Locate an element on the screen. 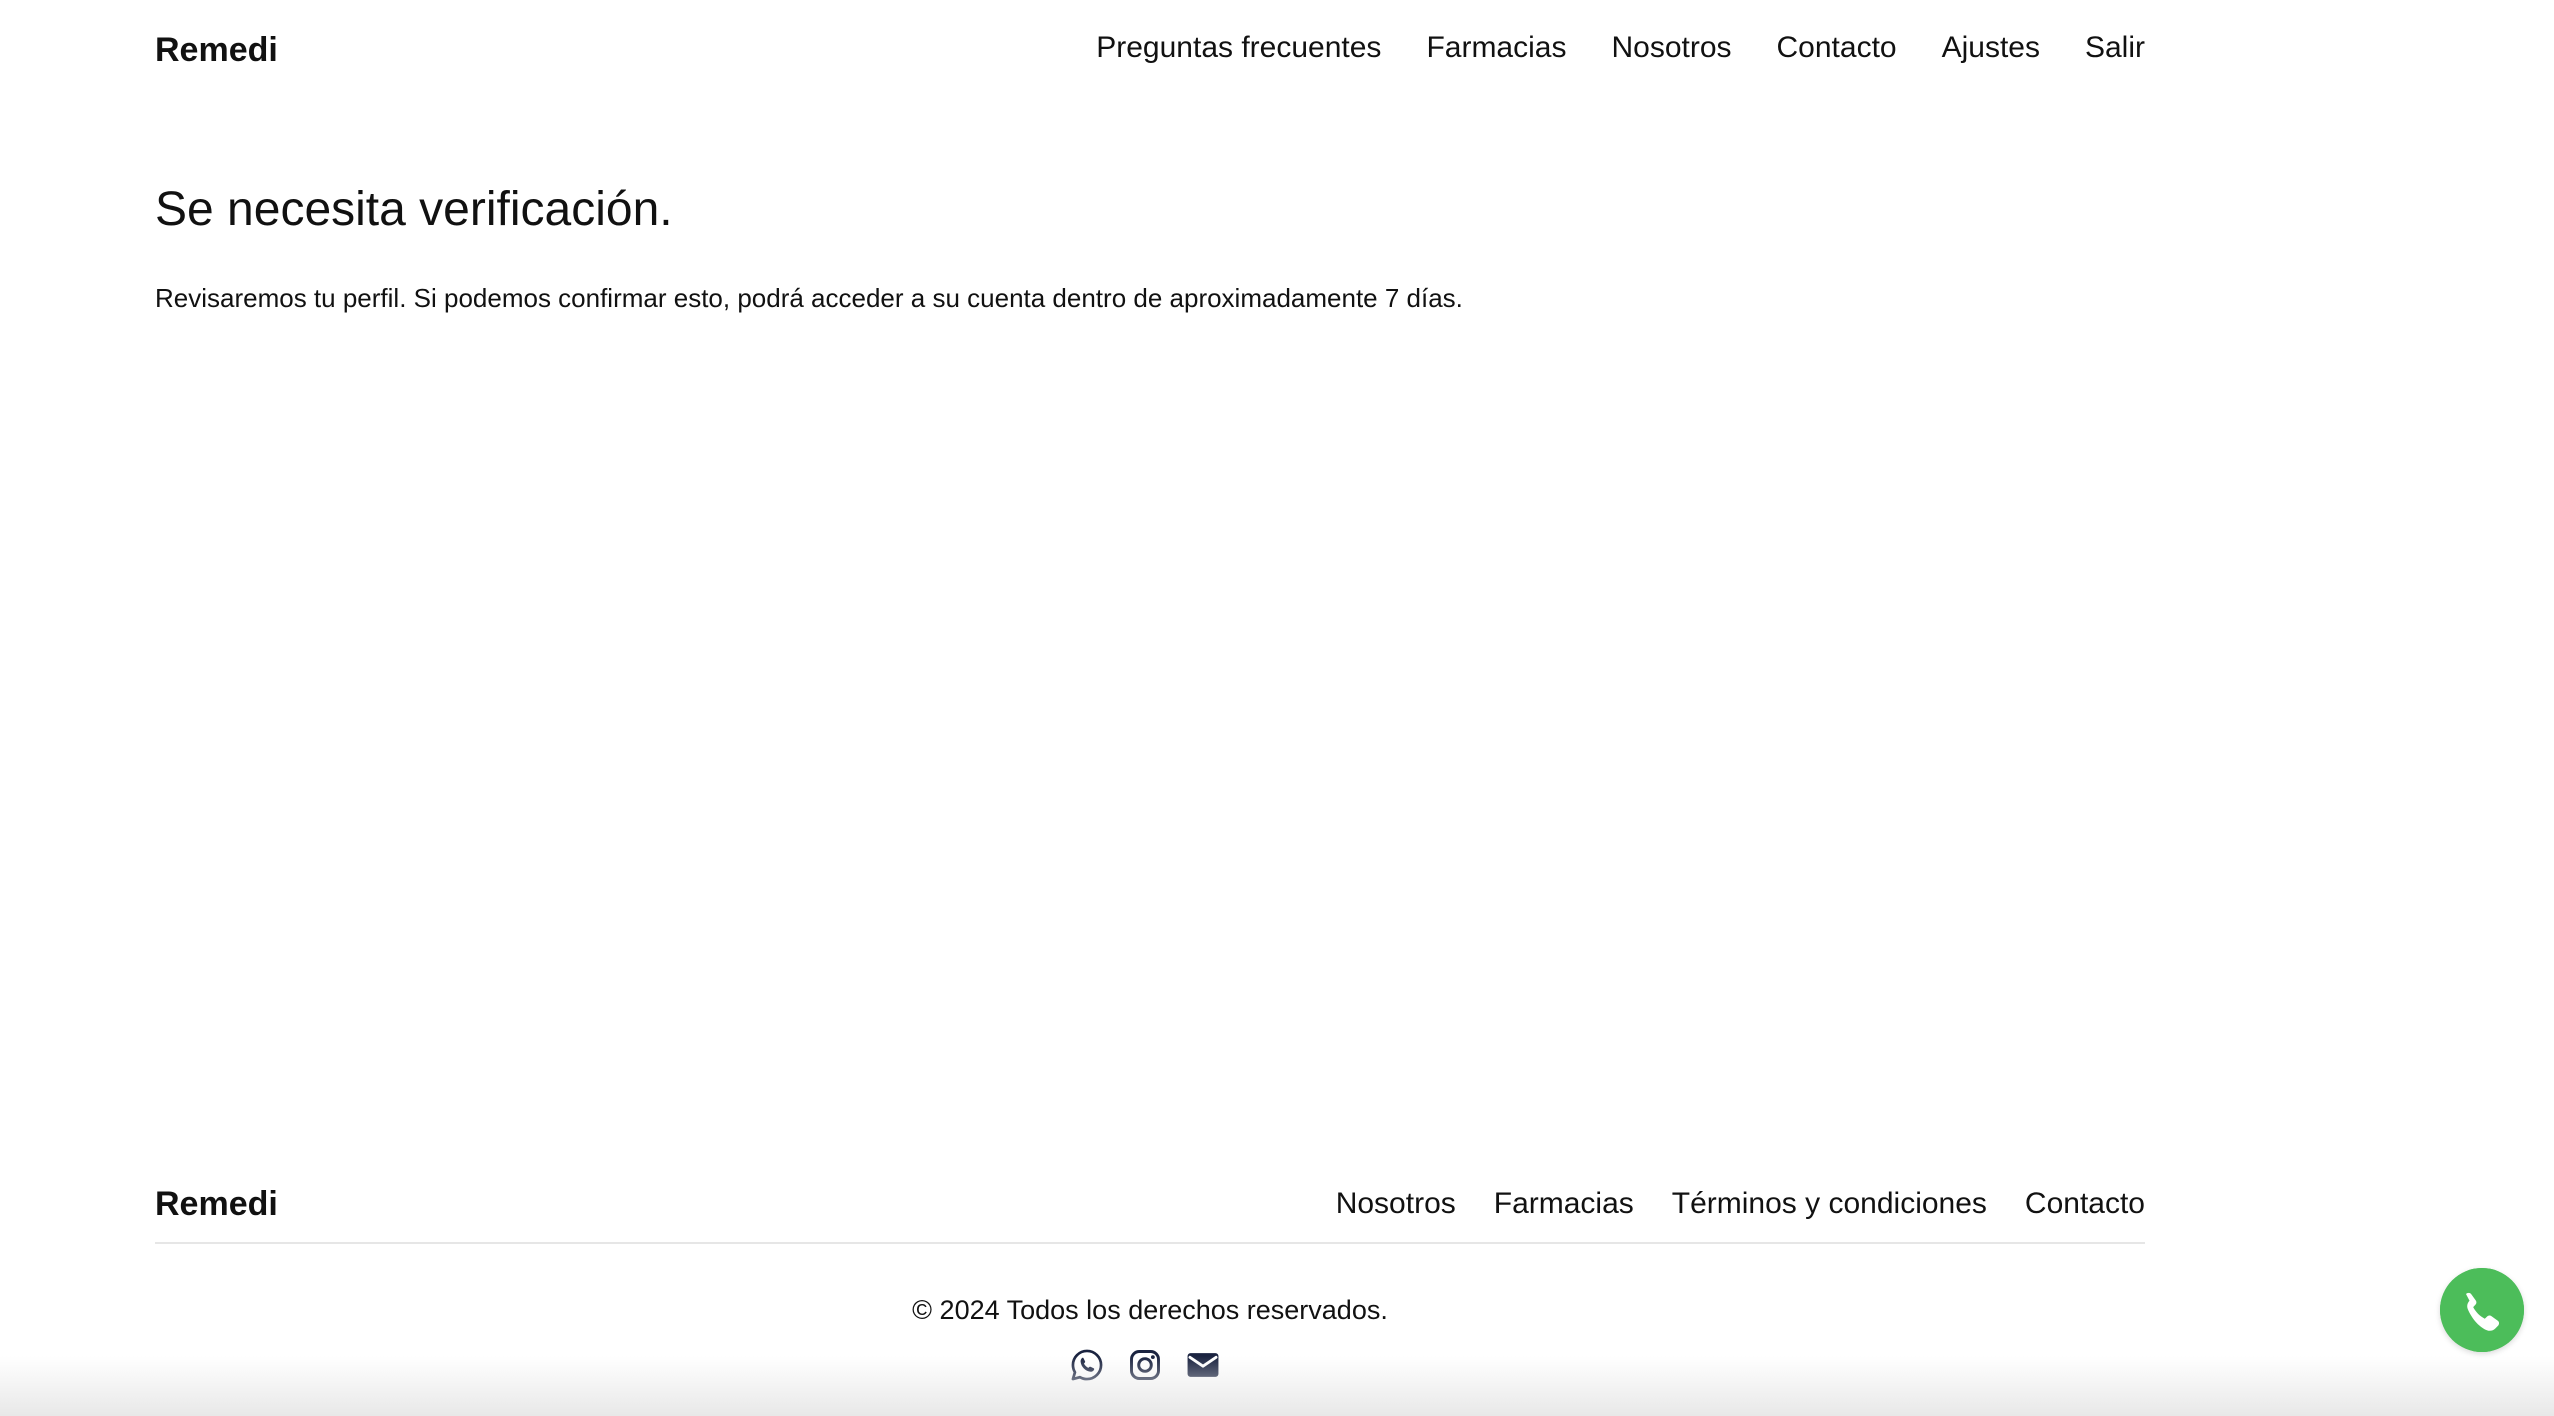 Image resolution: width=2554 pixels, height=1416 pixels. nav-link-about: Nosotros is located at coordinates (1671, 48).